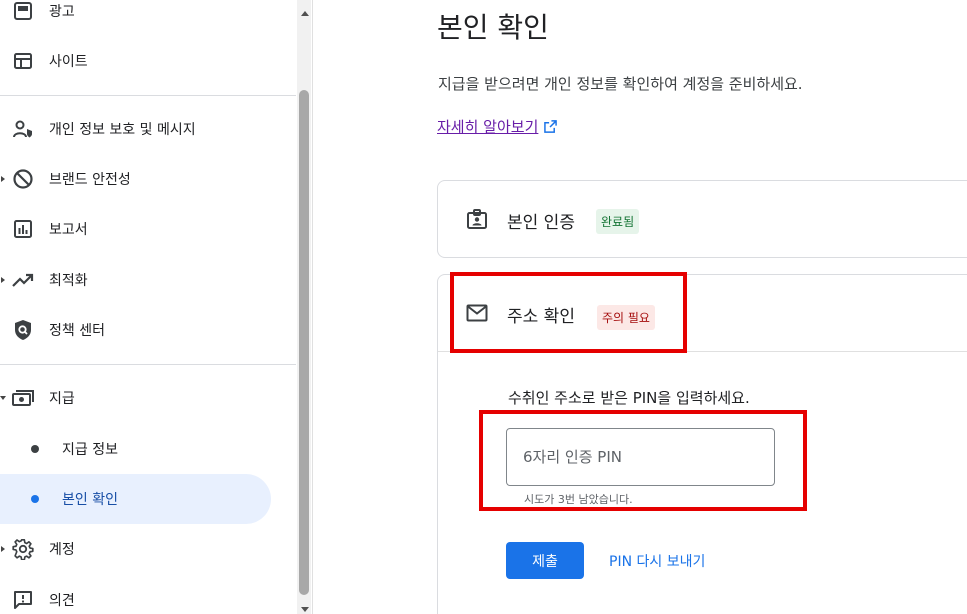 Image resolution: width=967 pixels, height=614 pixels. What do you see at coordinates (150, 449) in the screenshot?
I see `sidebar-item-payment-info: 지급 정보` at bounding box center [150, 449].